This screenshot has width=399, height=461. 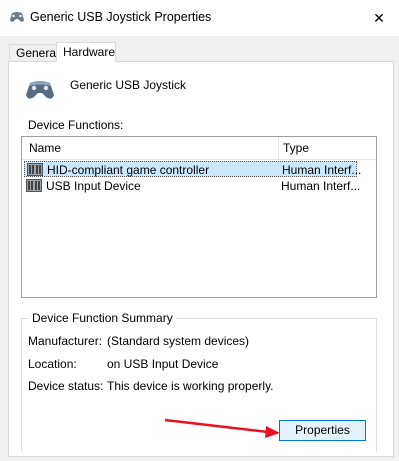 I want to click on device-status-value: This device is working properly., so click(x=190, y=386).